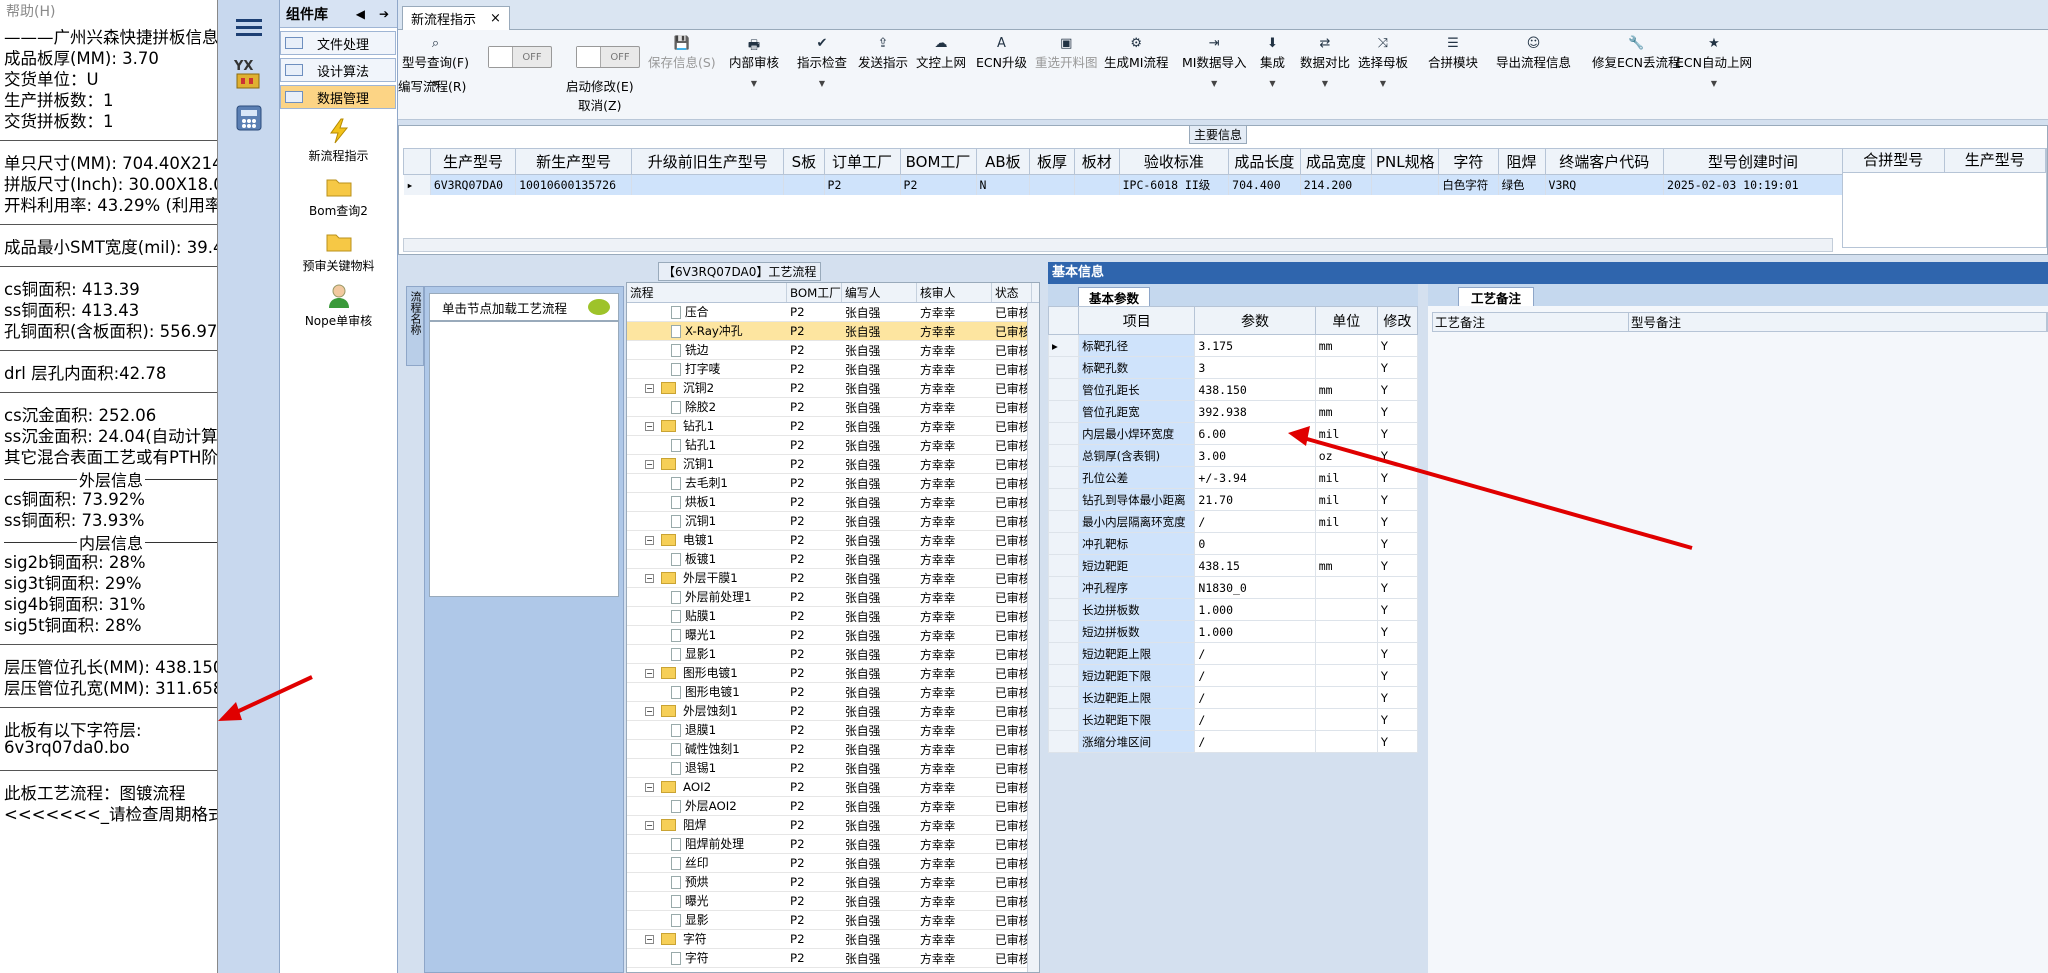 The image size is (2048, 973). Describe the element at coordinates (707, 597) in the screenshot. I see `tree-node: 外层前处理1` at that location.